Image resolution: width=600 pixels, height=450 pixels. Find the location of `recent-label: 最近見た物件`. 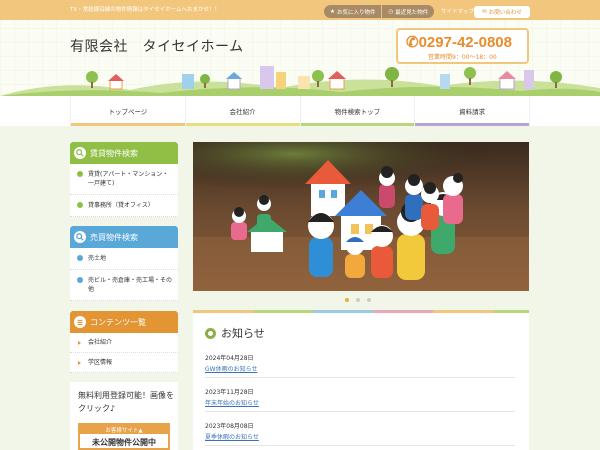

recent-label: 最近見た物件 is located at coordinates (412, 12).